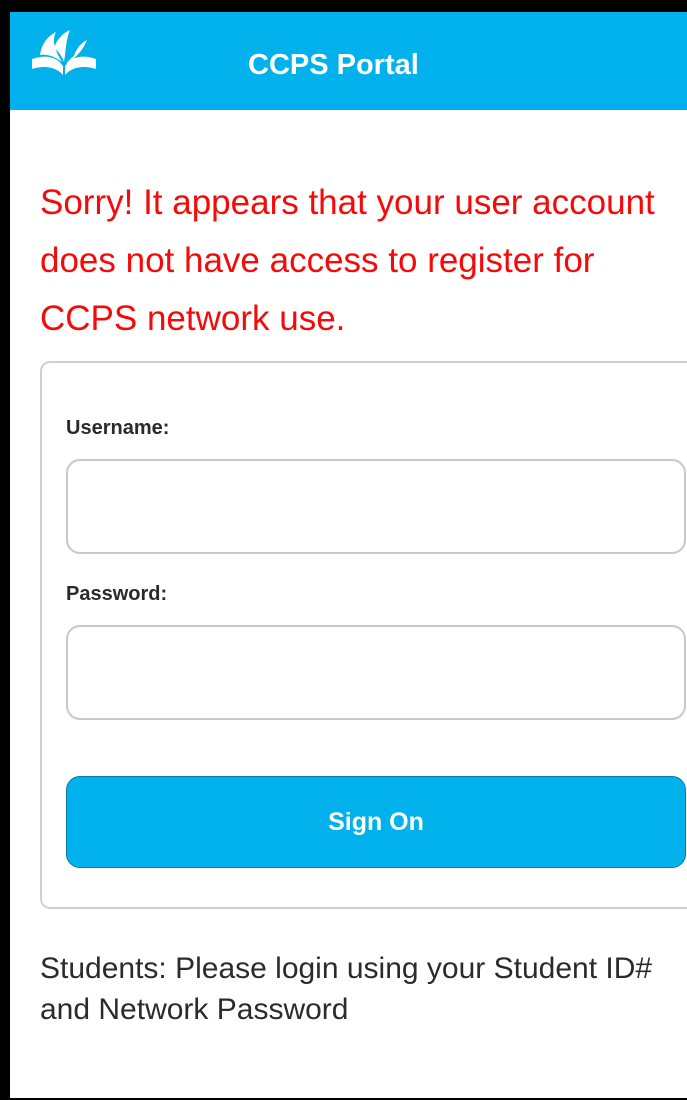  Describe the element at coordinates (333, 65) in the screenshot. I see `page-title: CCPS Portal` at that location.